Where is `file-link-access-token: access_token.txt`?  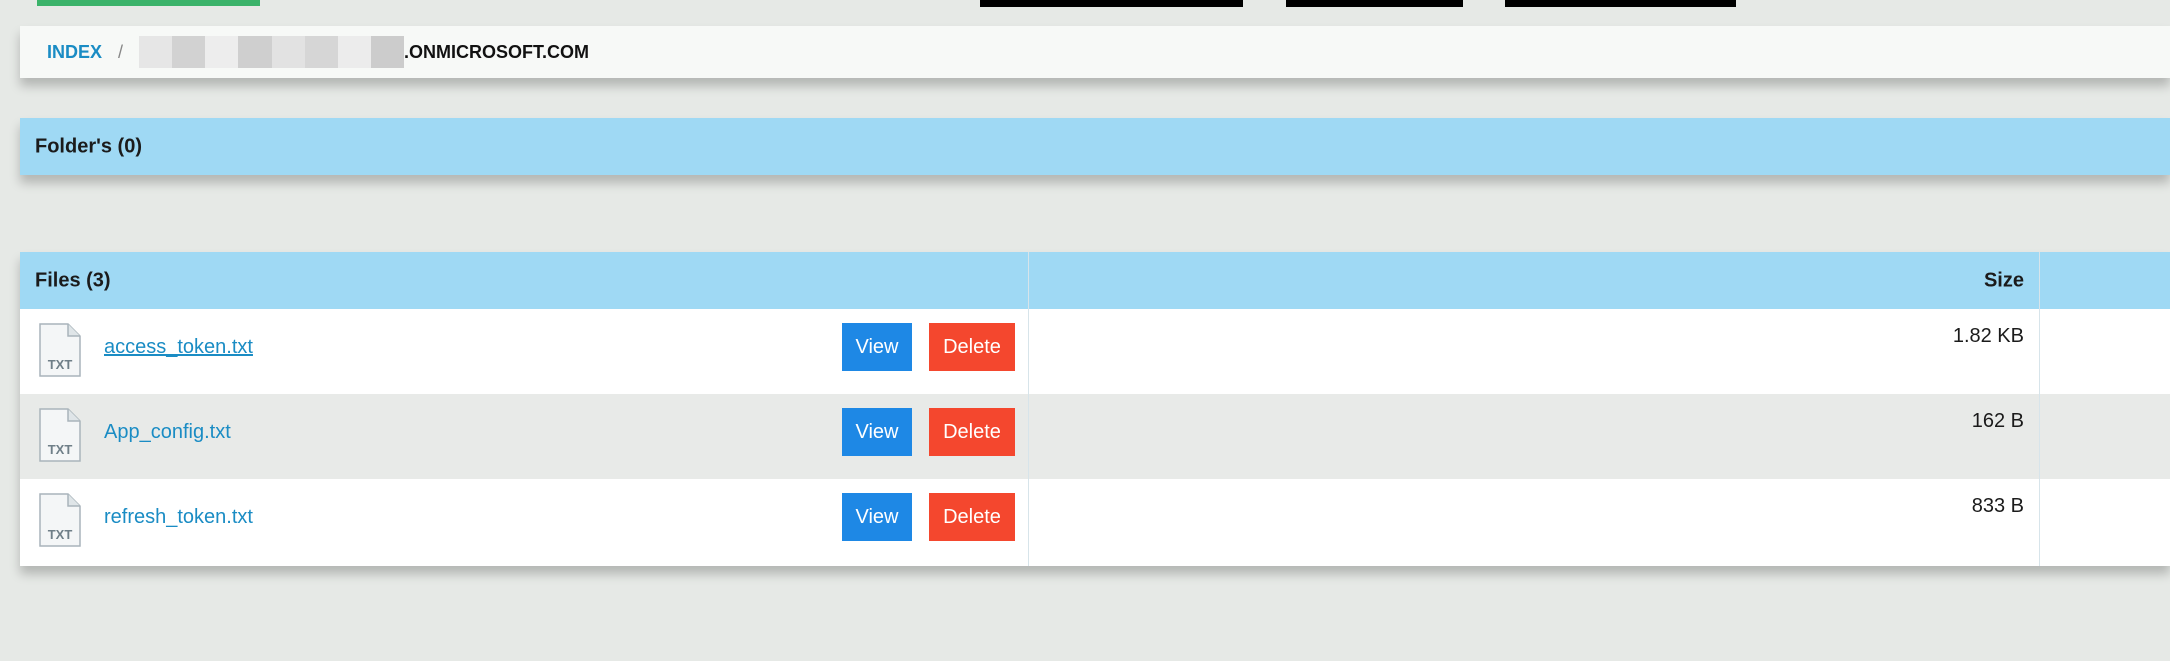 file-link-access-token: access_token.txt is located at coordinates (178, 347).